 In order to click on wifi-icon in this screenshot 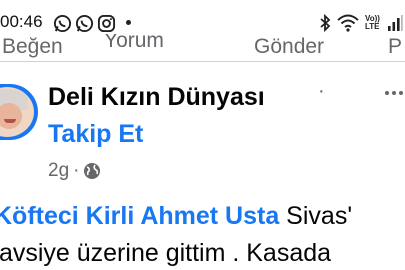, I will do `click(348, 23)`.